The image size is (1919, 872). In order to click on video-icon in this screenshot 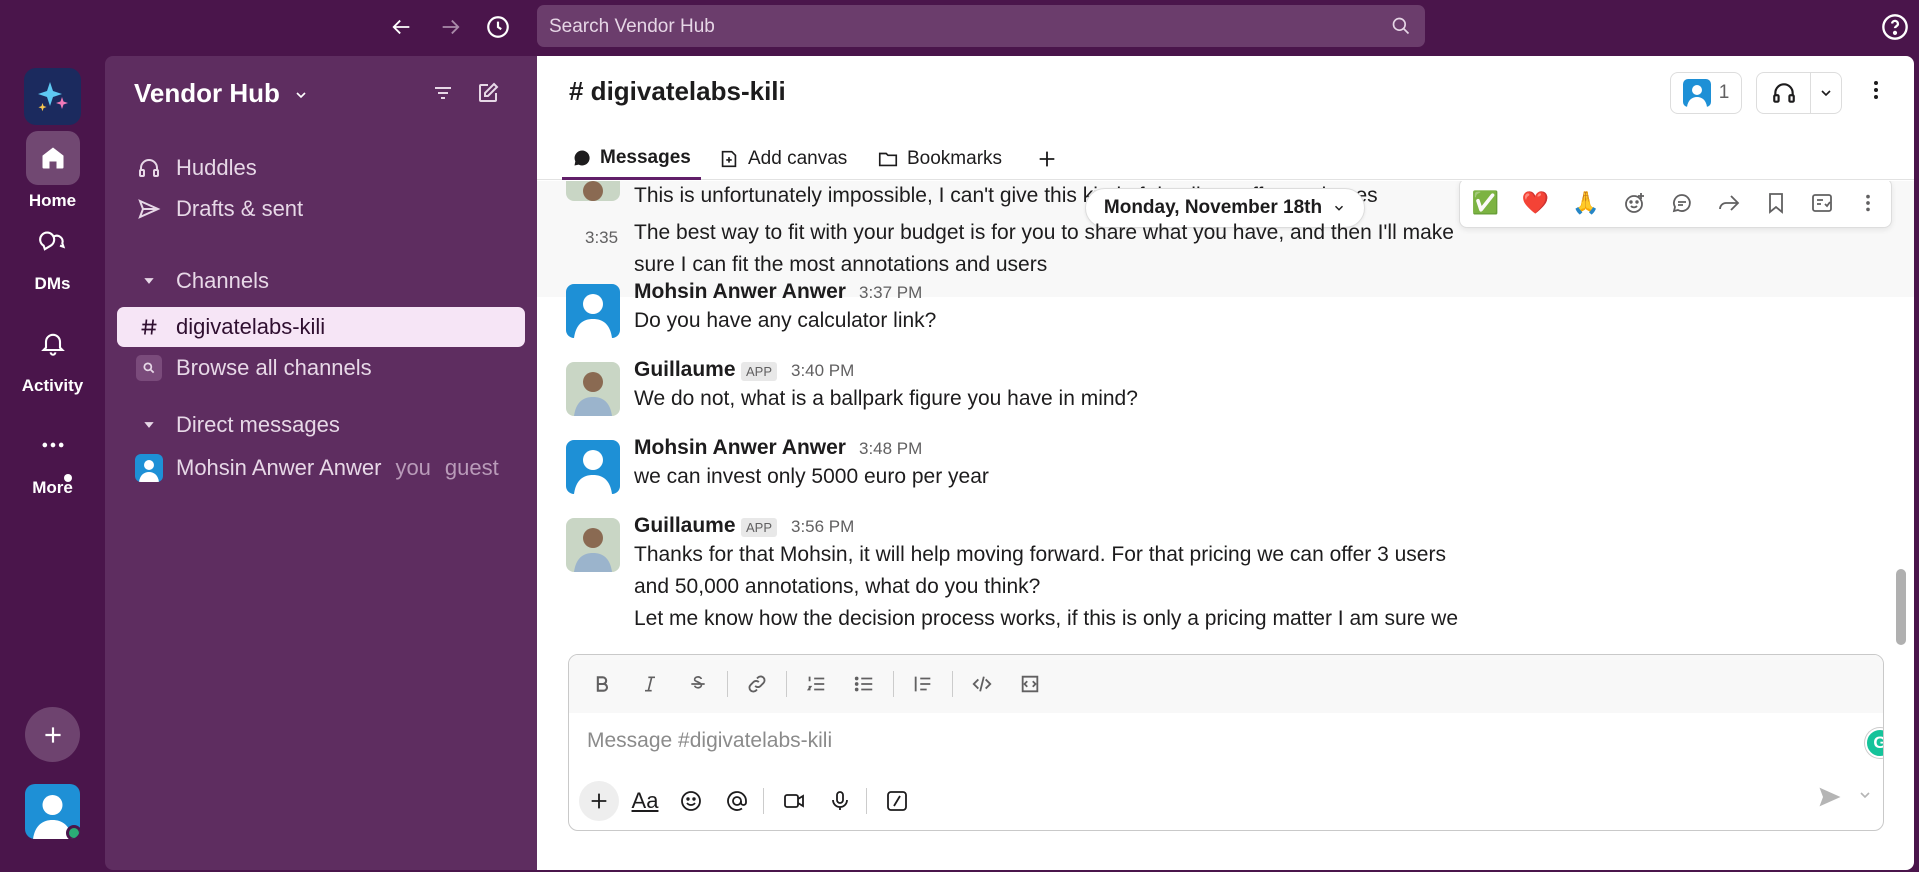, I will do `click(794, 801)`.